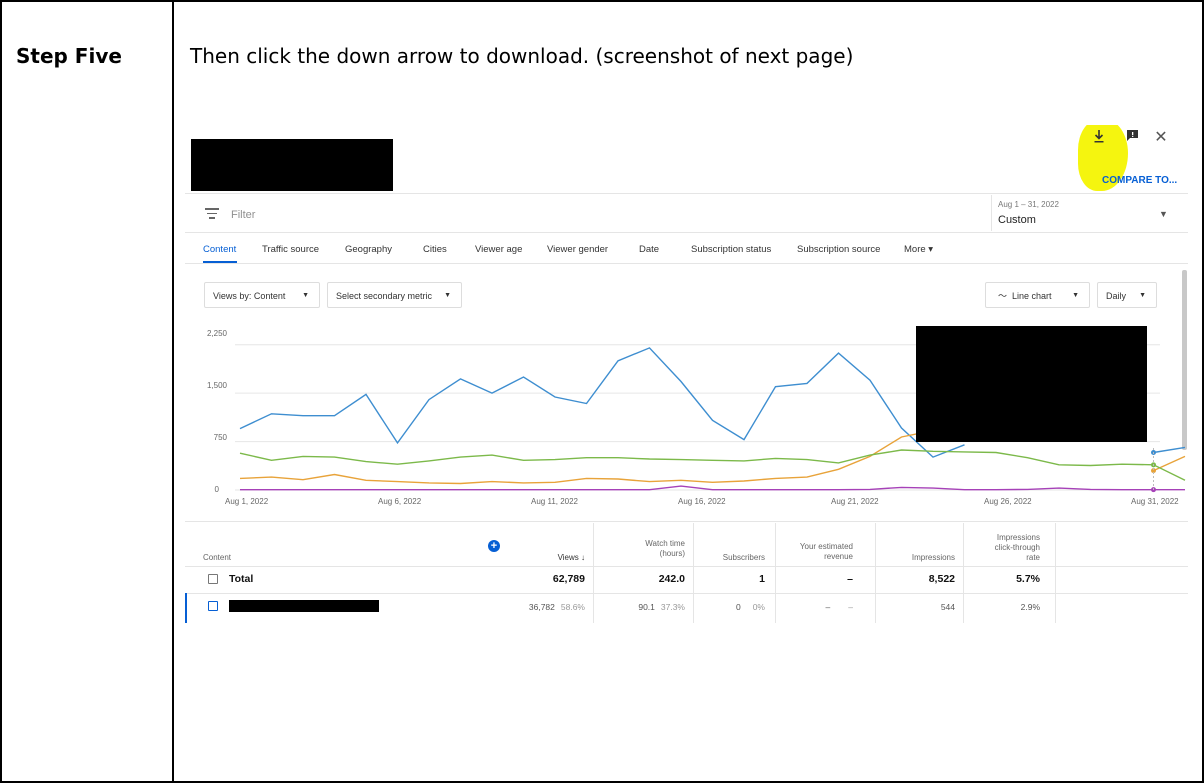  Describe the element at coordinates (1031, 384) in the screenshot. I see `redacted-legend-box` at that location.